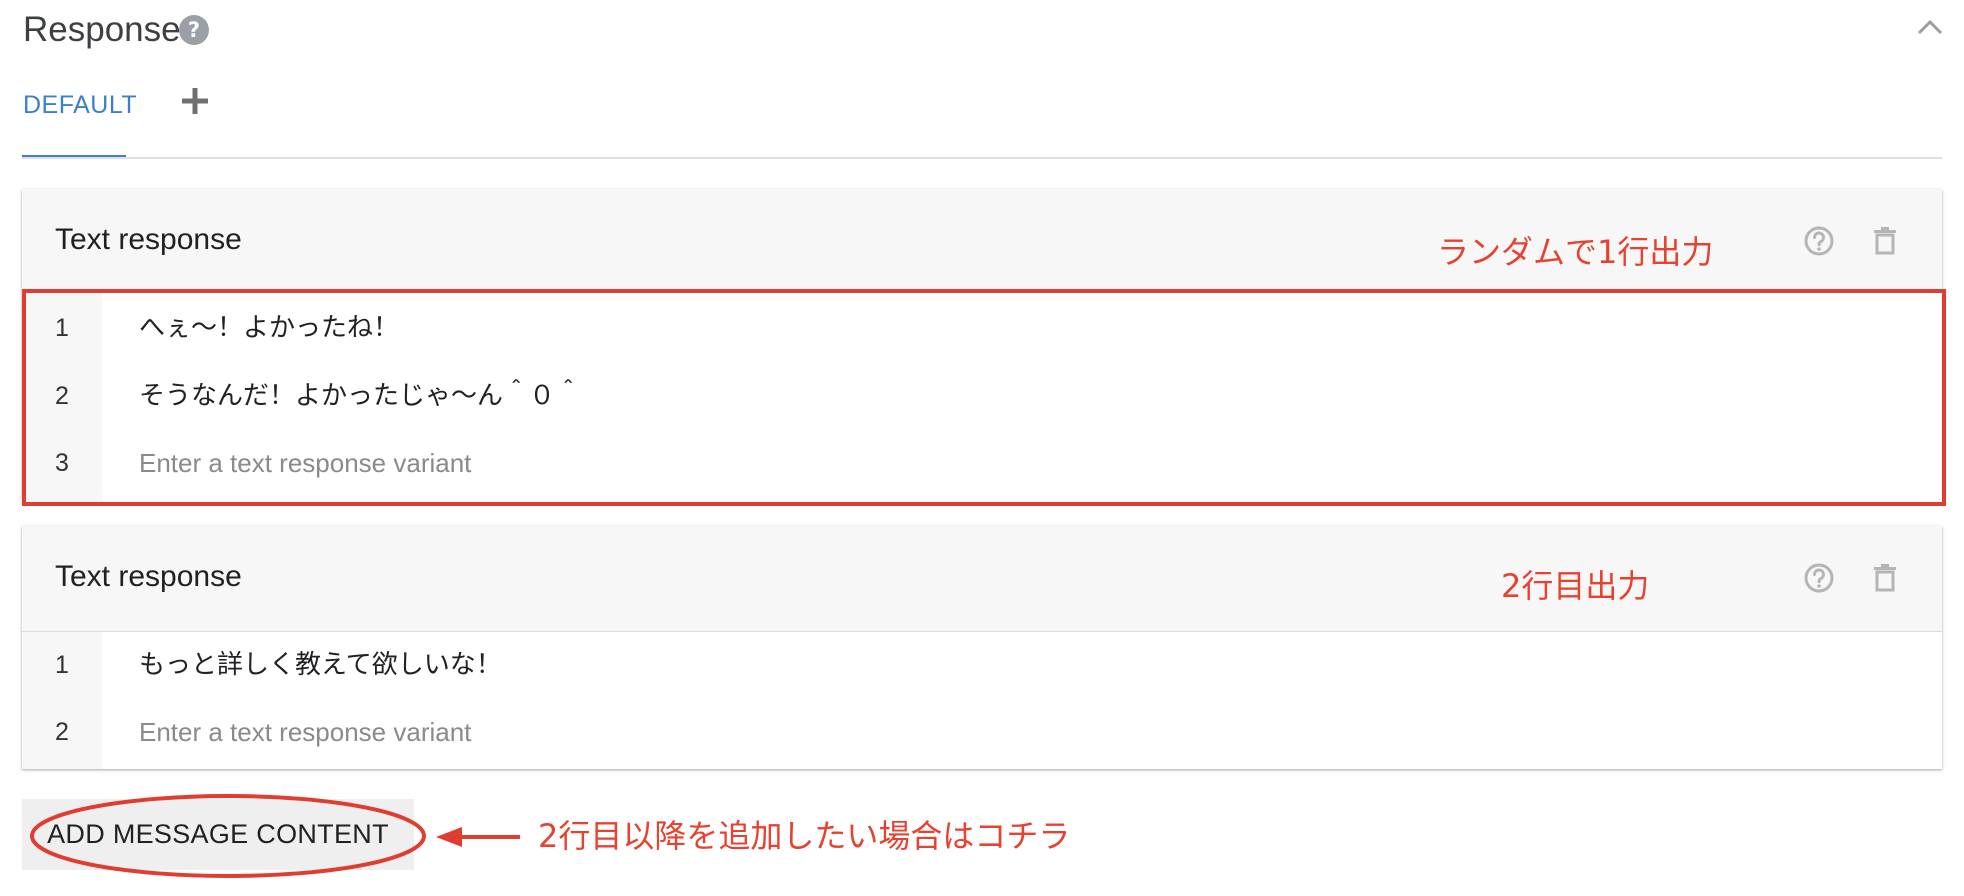 The image size is (1964, 896). Describe the element at coordinates (195, 101) in the screenshot. I see `plus-icon` at that location.